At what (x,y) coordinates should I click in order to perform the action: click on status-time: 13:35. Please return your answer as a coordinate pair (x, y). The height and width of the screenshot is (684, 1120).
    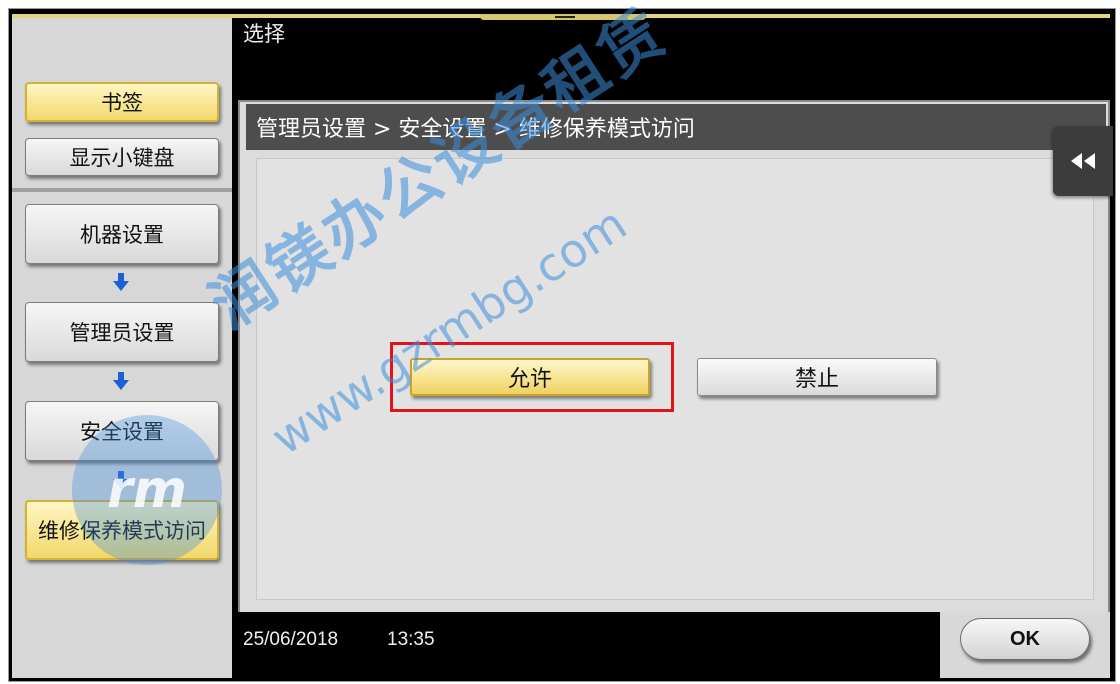
    Looking at the image, I should click on (411, 639).